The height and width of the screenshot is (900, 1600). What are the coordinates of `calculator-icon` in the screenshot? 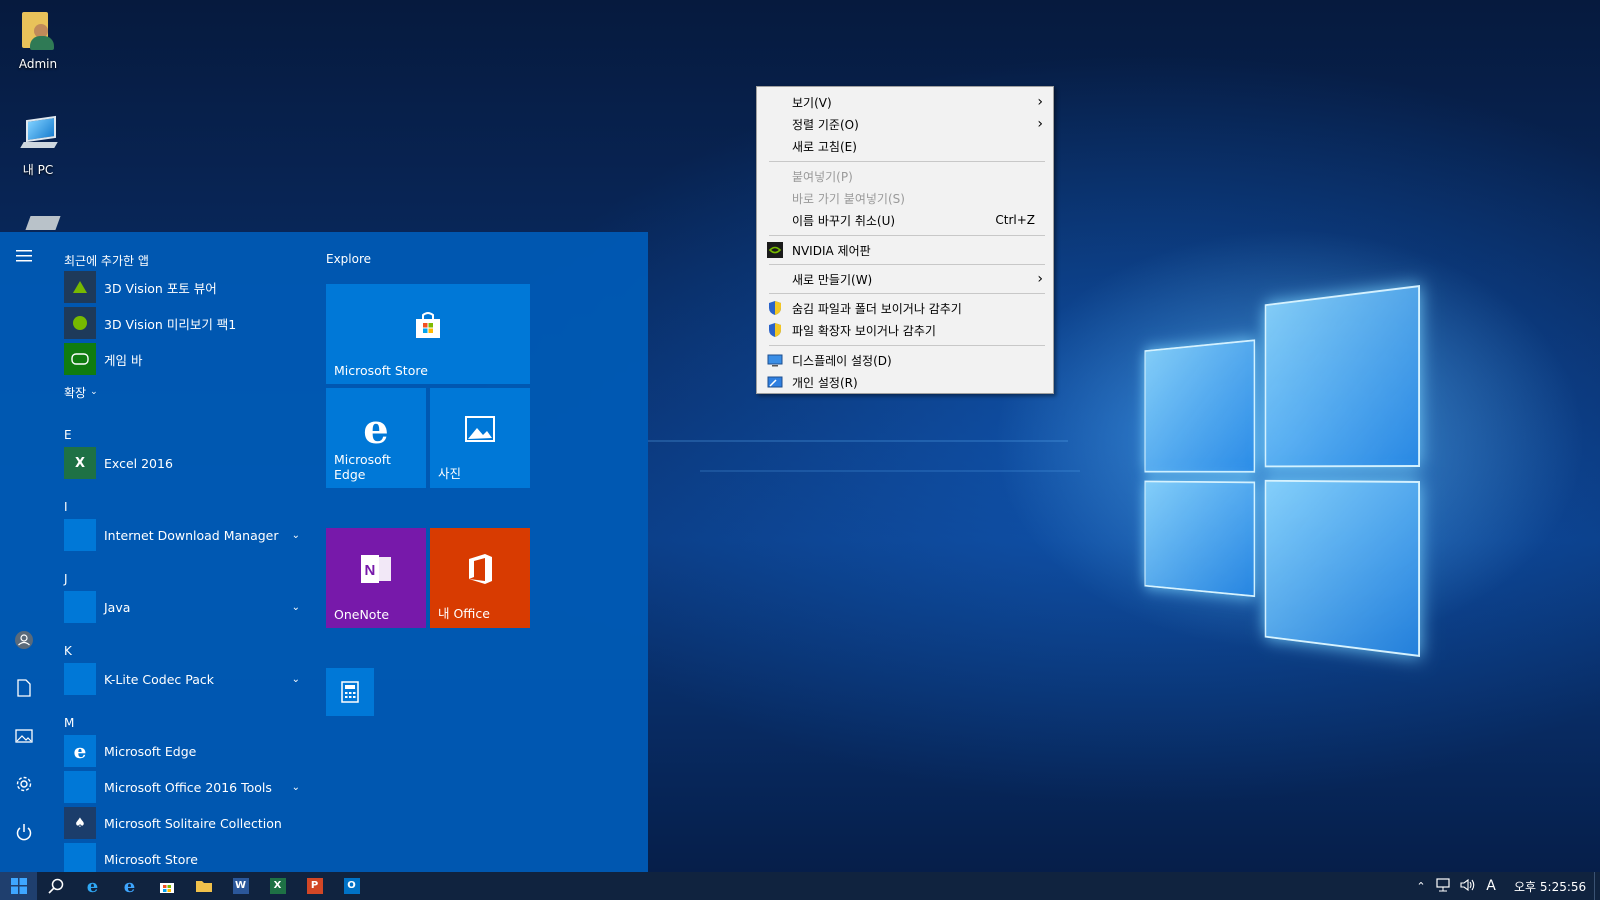 It's located at (350, 692).